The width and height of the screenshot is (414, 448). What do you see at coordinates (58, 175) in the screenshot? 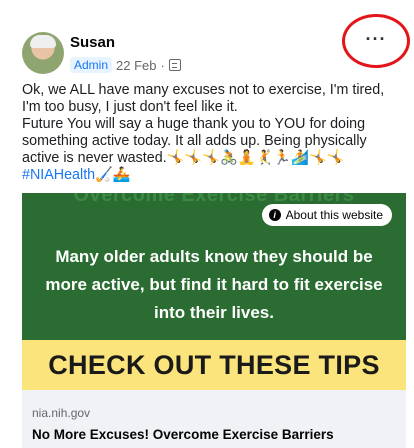
I see `hashtag-link: #NIAHealth` at bounding box center [58, 175].